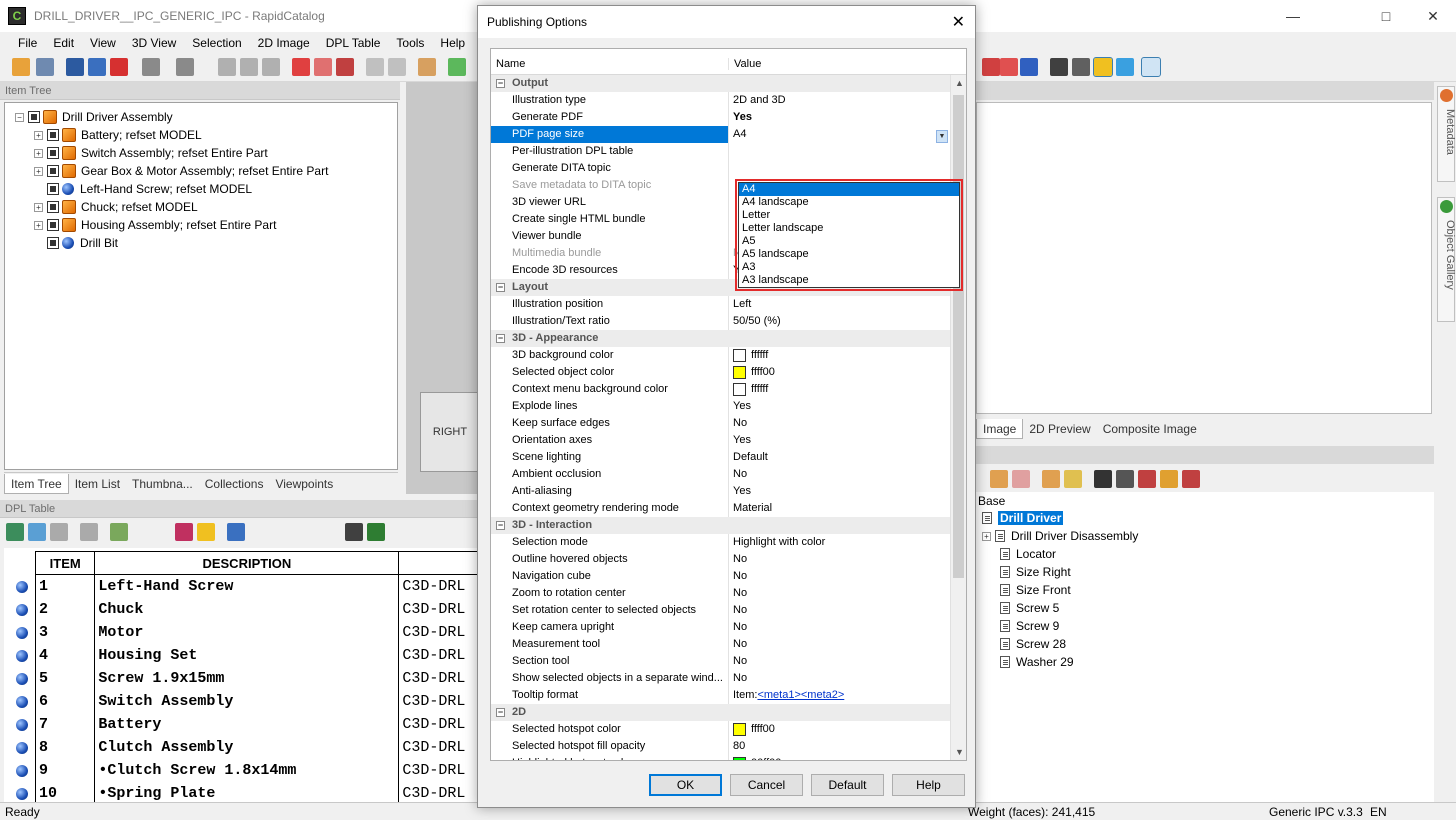 The height and width of the screenshot is (820, 1456). I want to click on property-row: Orientation axes Yes, so click(728, 440).